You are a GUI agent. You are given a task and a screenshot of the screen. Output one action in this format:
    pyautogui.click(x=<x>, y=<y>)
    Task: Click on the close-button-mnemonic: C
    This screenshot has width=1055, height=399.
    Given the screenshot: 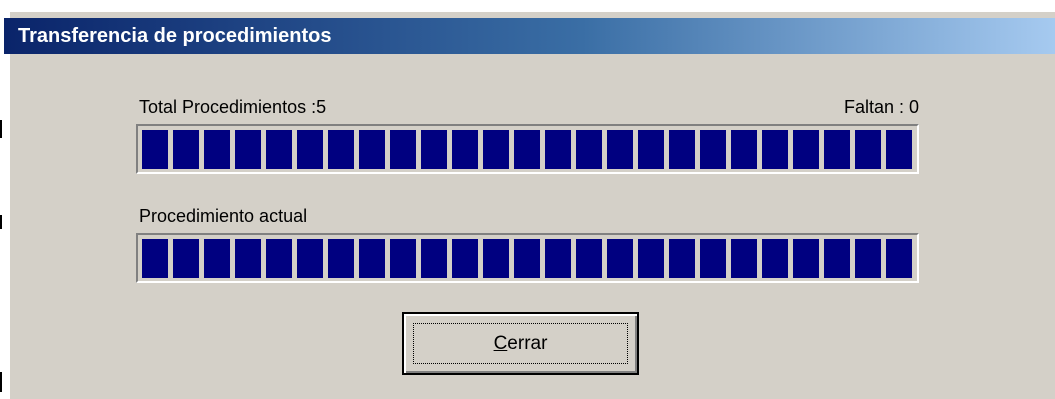 What is the action you would take?
    pyautogui.click(x=500, y=343)
    